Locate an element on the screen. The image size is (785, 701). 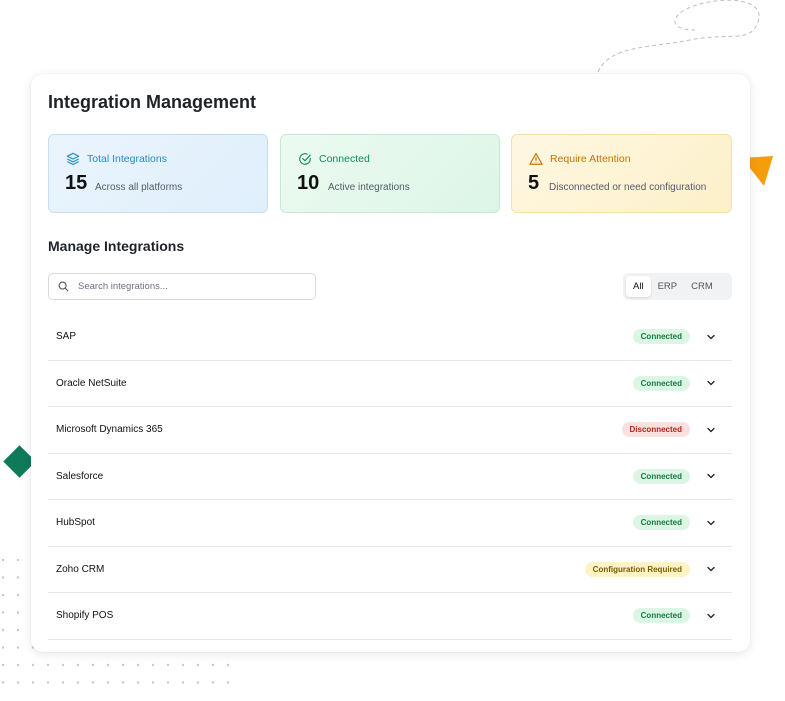
status-badge: Disconnected is located at coordinates (655, 430).